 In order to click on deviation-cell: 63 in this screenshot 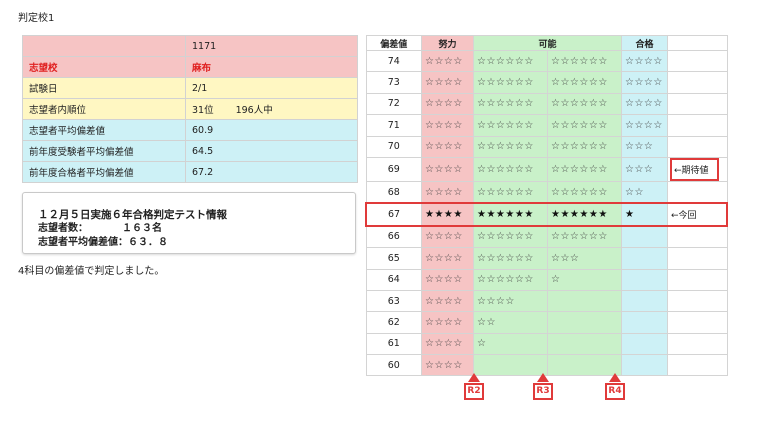, I will do `click(393, 301)`.